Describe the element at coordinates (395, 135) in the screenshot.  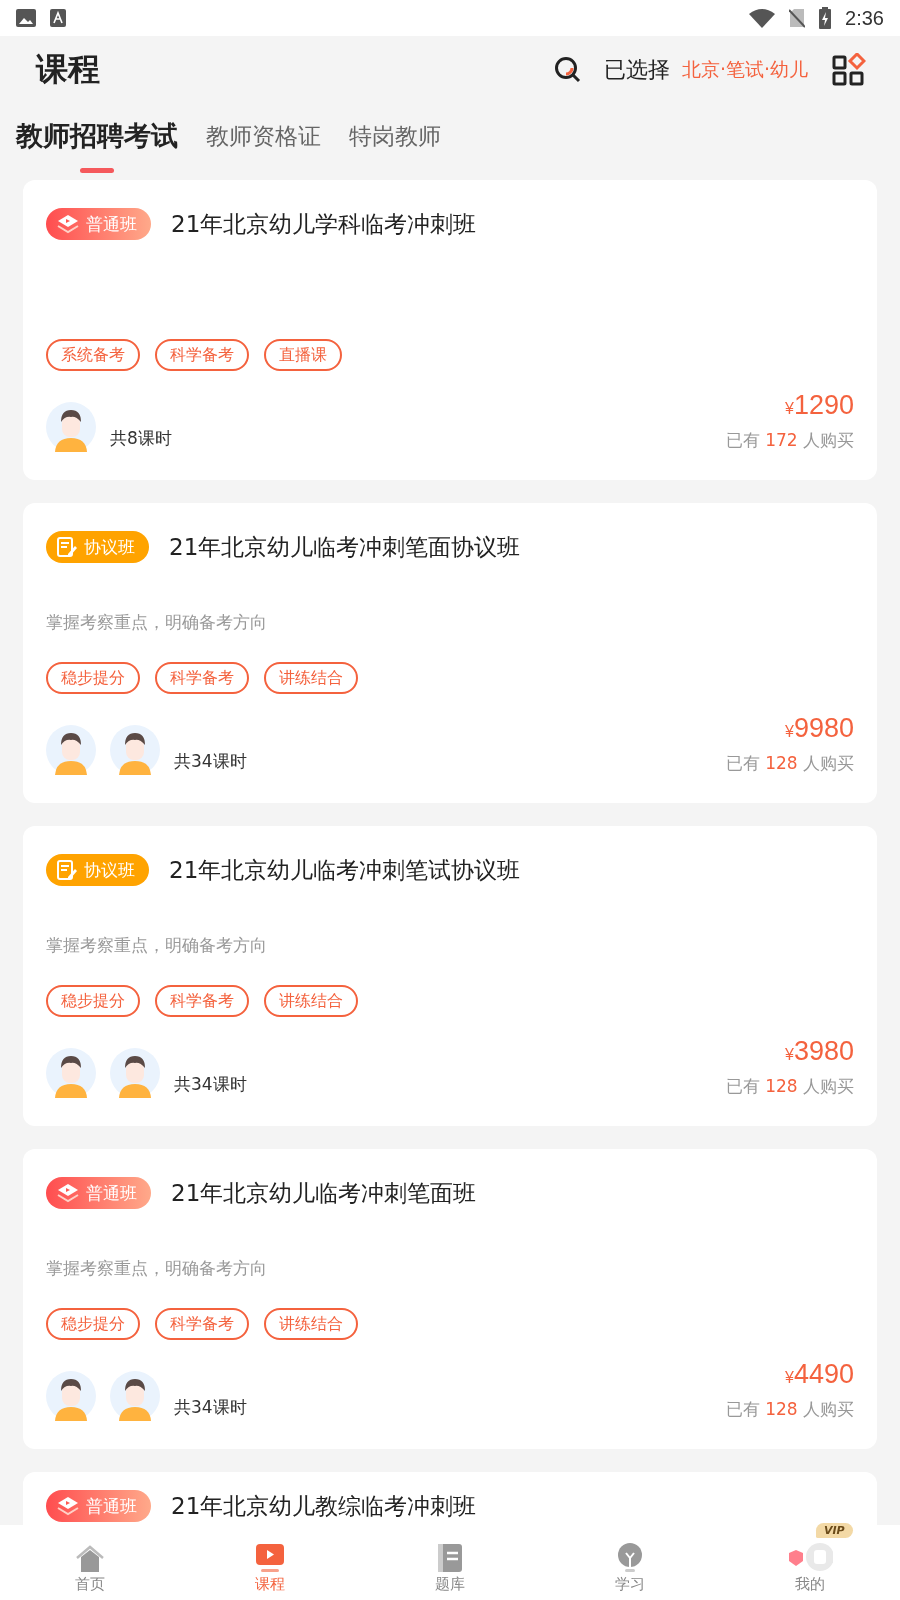
I see `category-tab: 特岗教师` at that location.